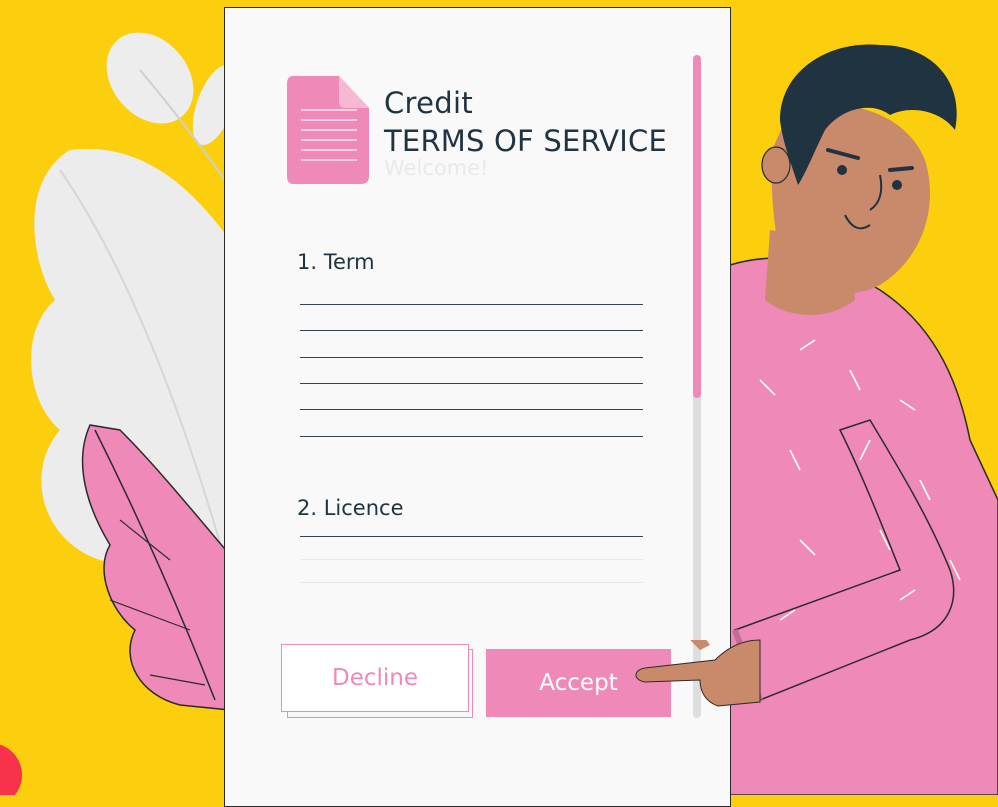 This screenshot has width=998, height=807. I want to click on scrollbar-thumb, so click(697, 226).